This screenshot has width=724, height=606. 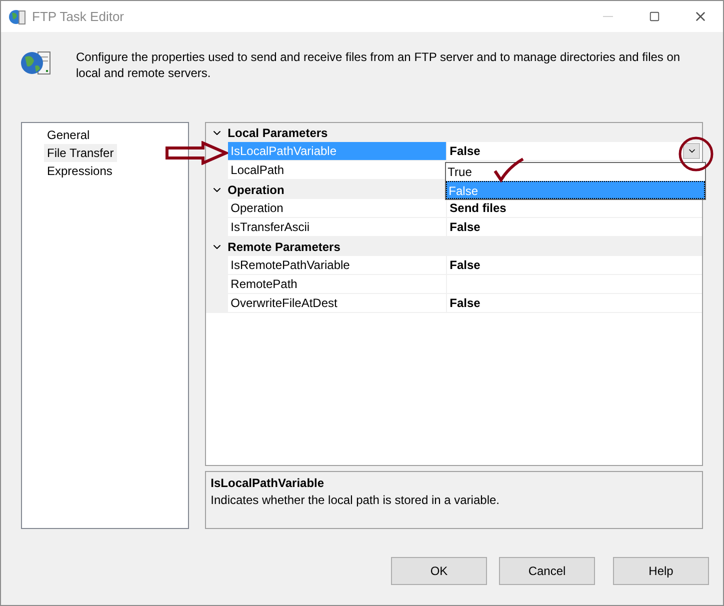 I want to click on property-name: LocalPath, so click(x=337, y=170).